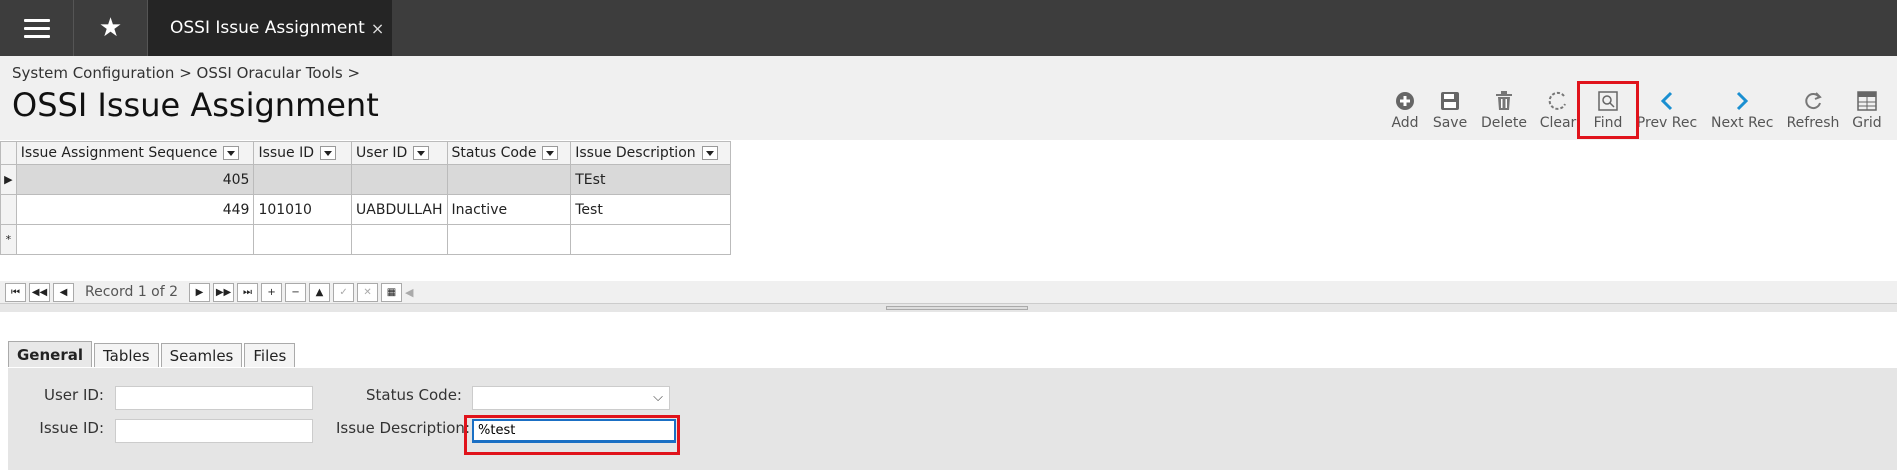 This screenshot has width=1897, height=470. I want to click on user-id-label: User ID:, so click(74, 395).